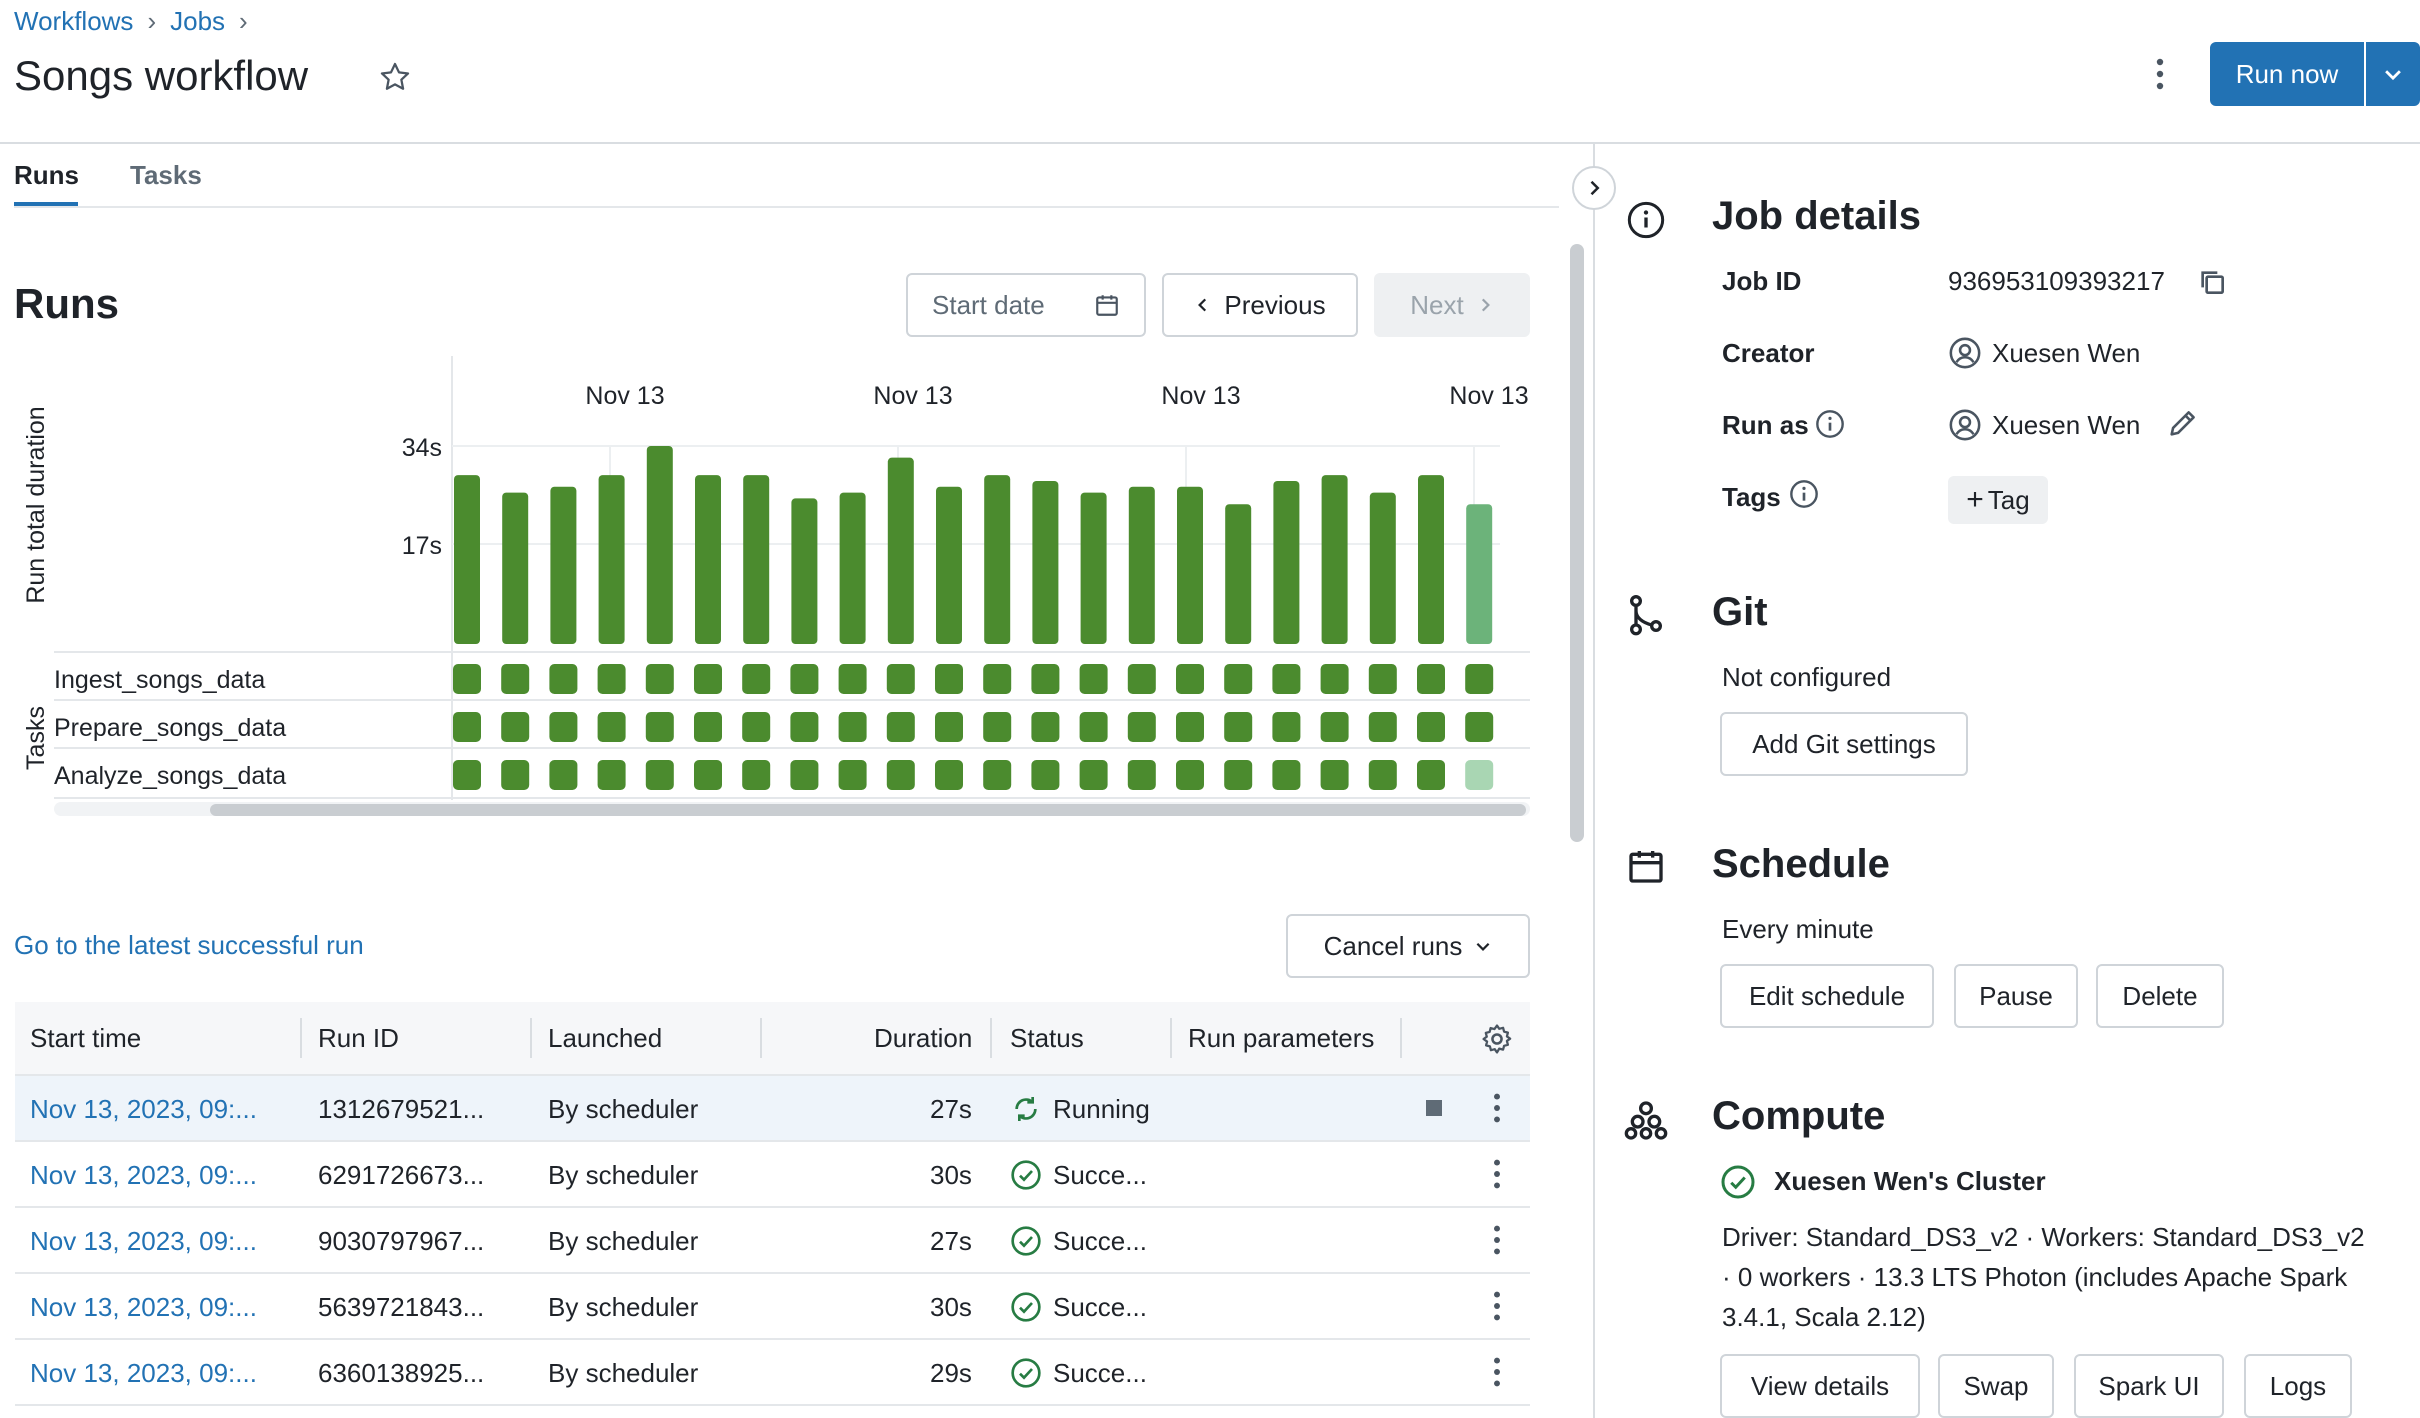 Image resolution: width=2420 pixels, height=1418 pixels. Describe the element at coordinates (1047, 1038) in the screenshot. I see `column-status: Status` at that location.